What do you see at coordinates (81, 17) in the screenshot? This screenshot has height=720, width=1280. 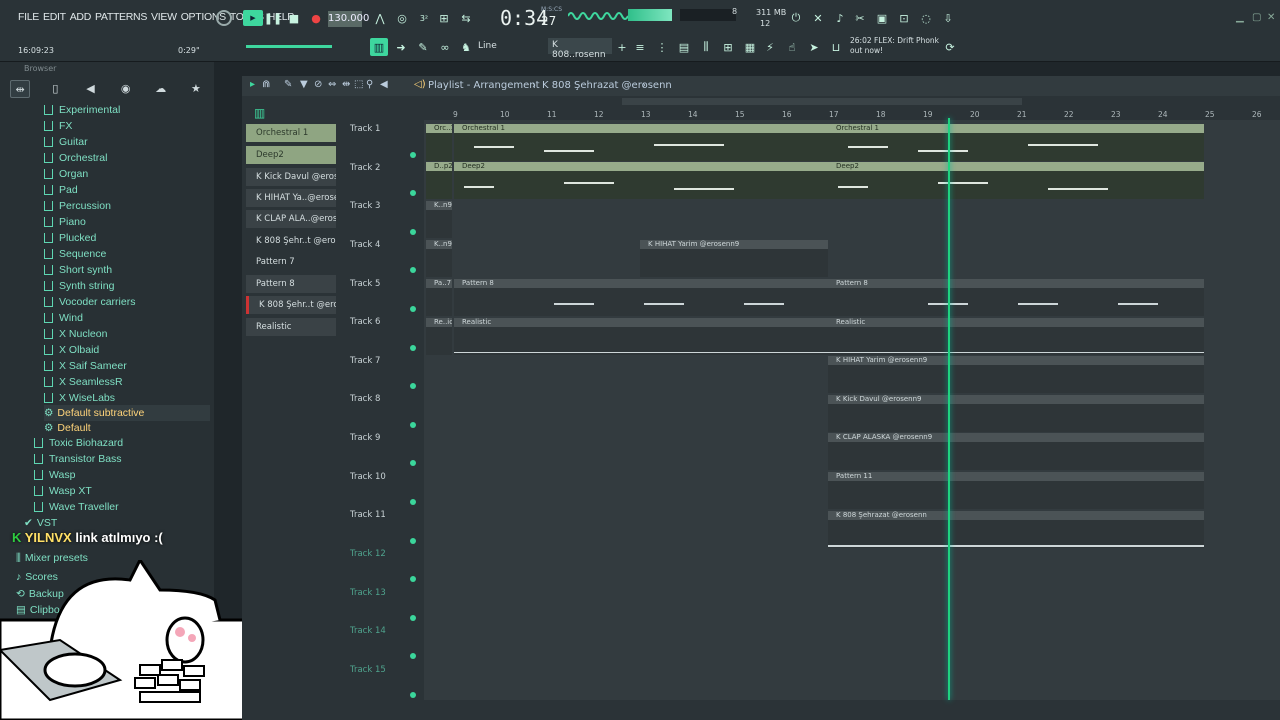 I see `menu-add: ADD` at bounding box center [81, 17].